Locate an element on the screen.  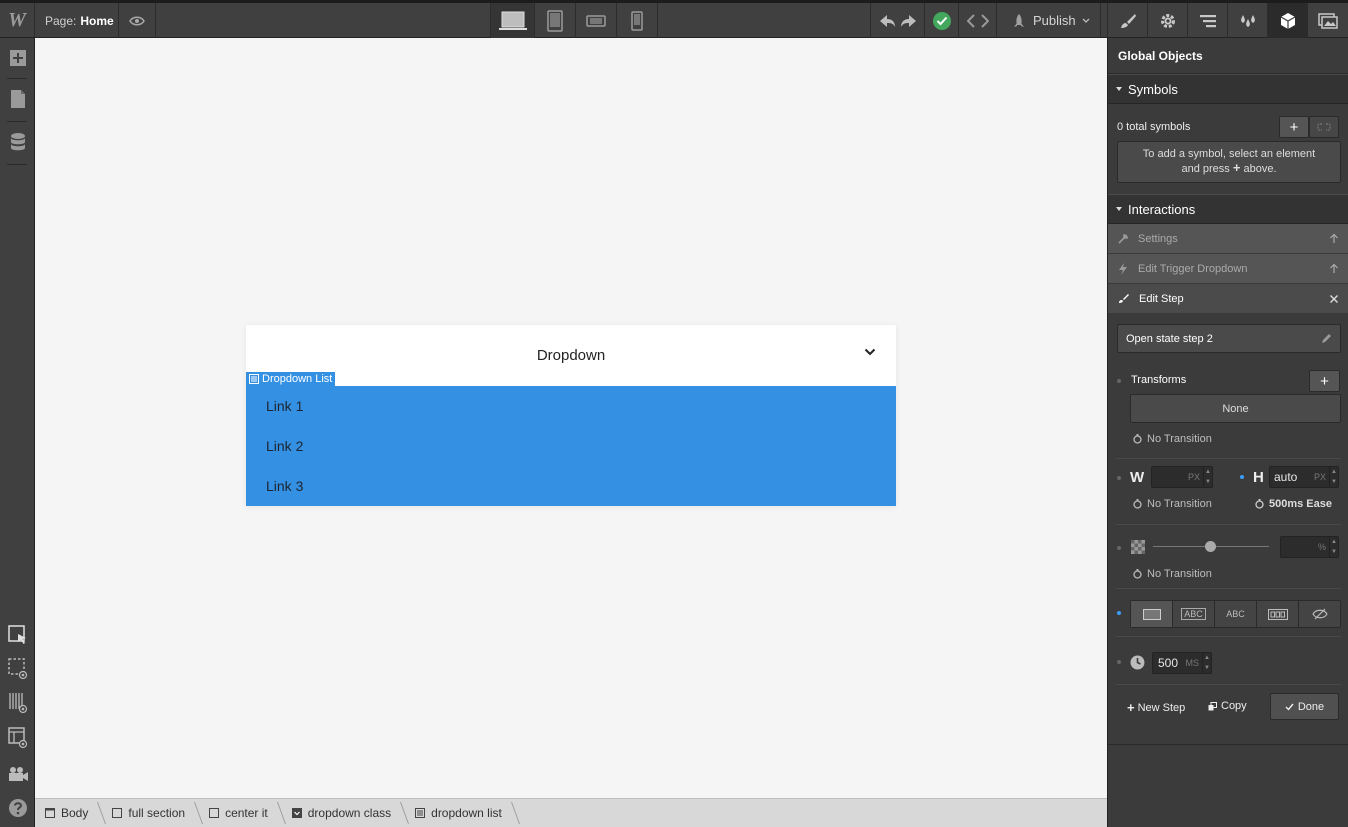
opacity-stepper: ▲ ▼ is located at coordinates (1333, 547).